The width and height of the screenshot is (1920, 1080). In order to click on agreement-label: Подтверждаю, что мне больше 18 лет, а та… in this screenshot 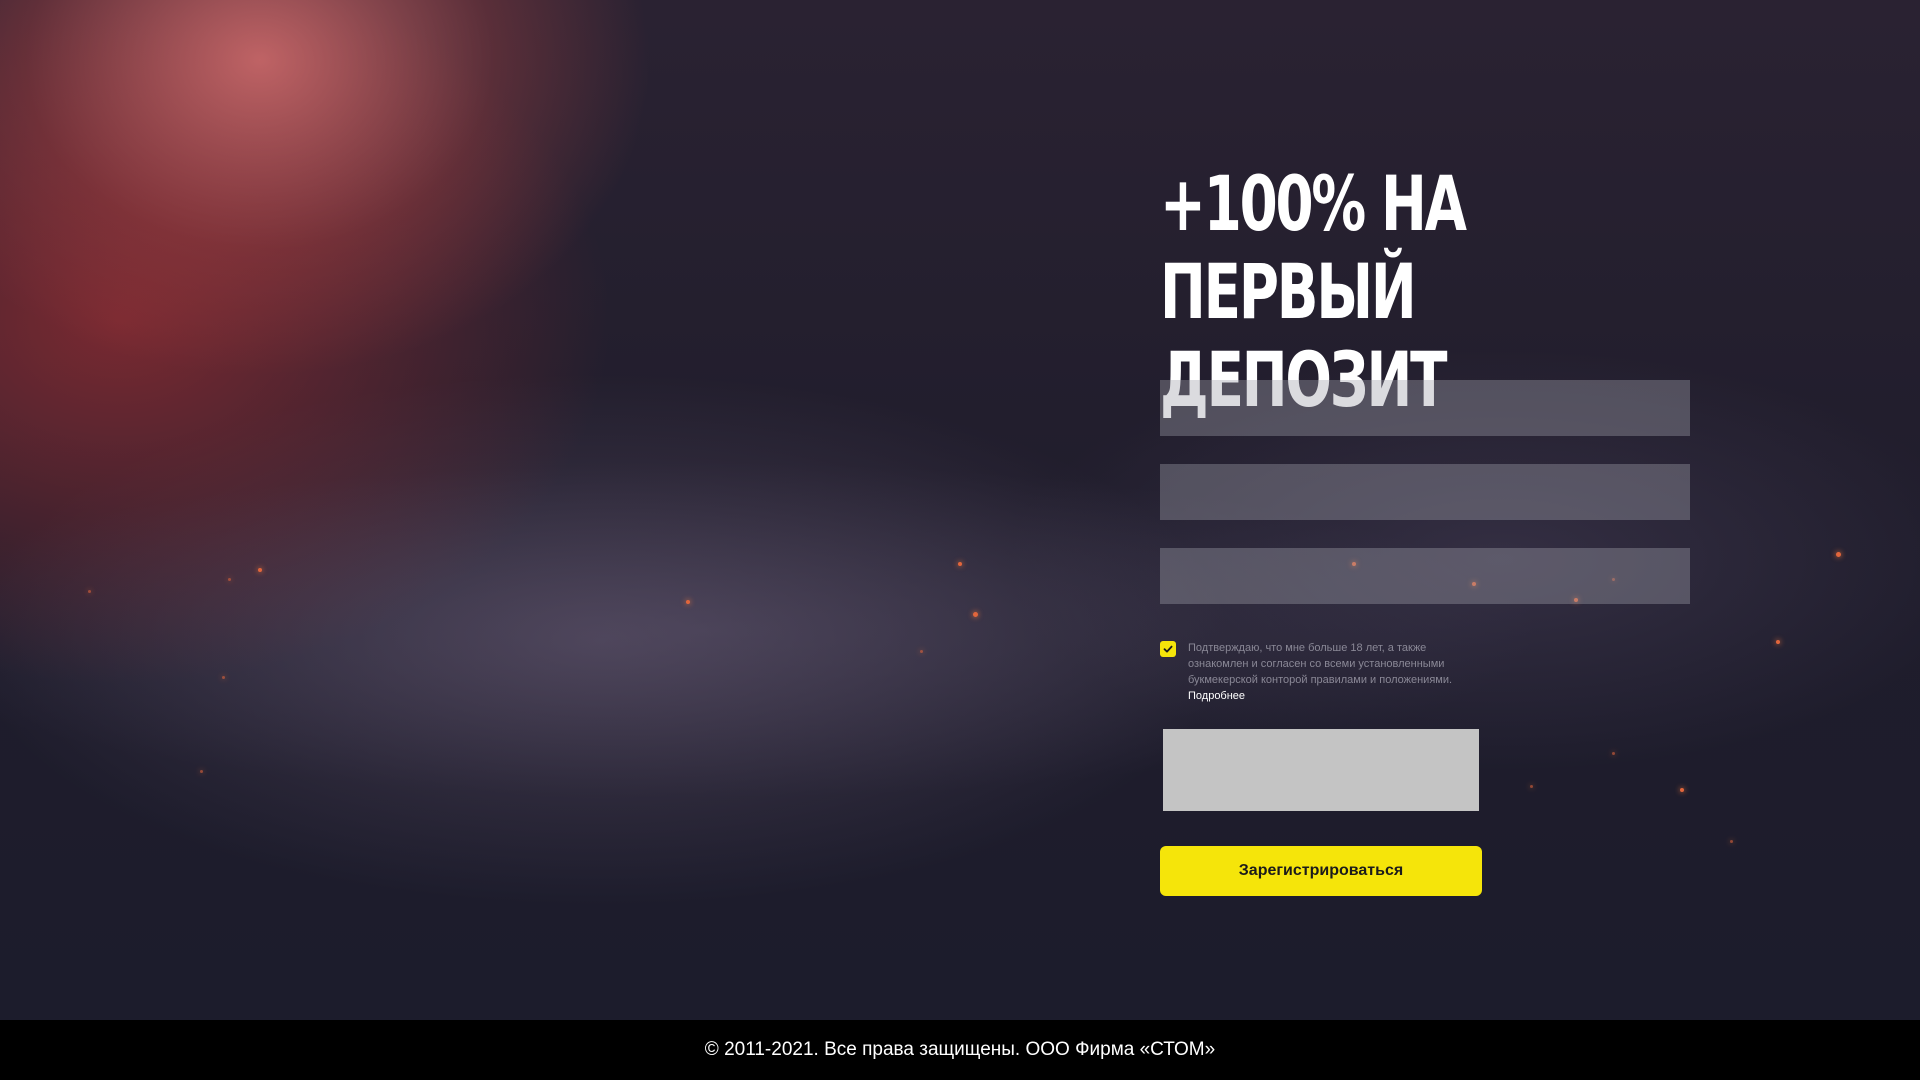, I will do `click(1320, 664)`.